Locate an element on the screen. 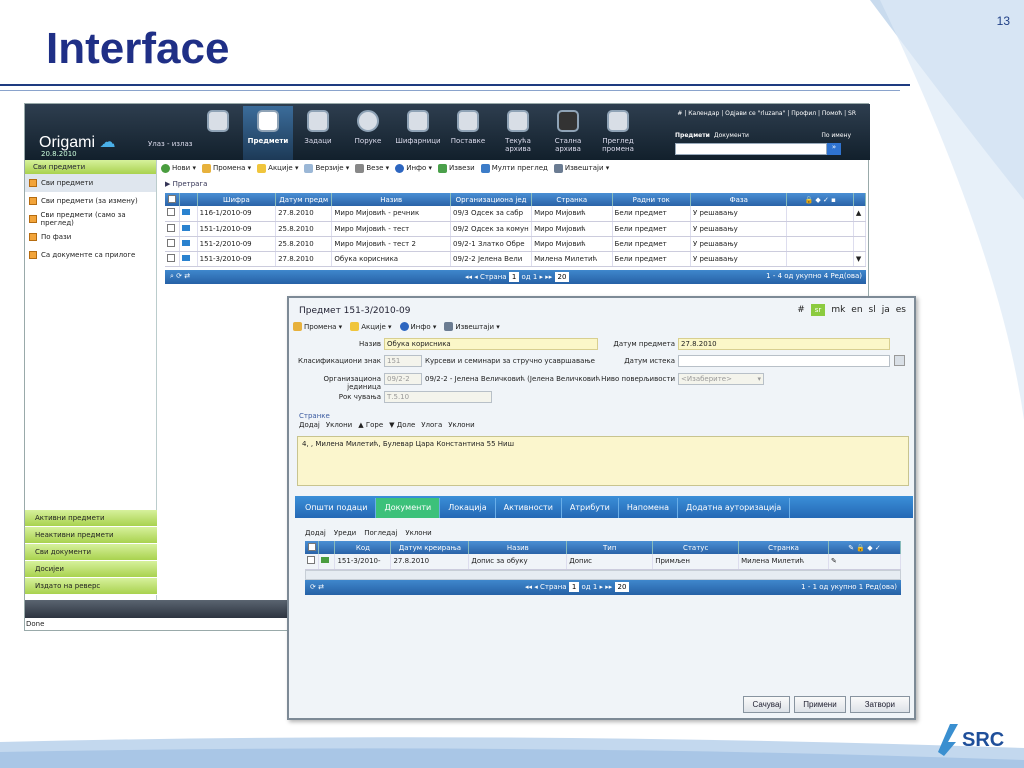  search-input is located at coordinates (751, 149).